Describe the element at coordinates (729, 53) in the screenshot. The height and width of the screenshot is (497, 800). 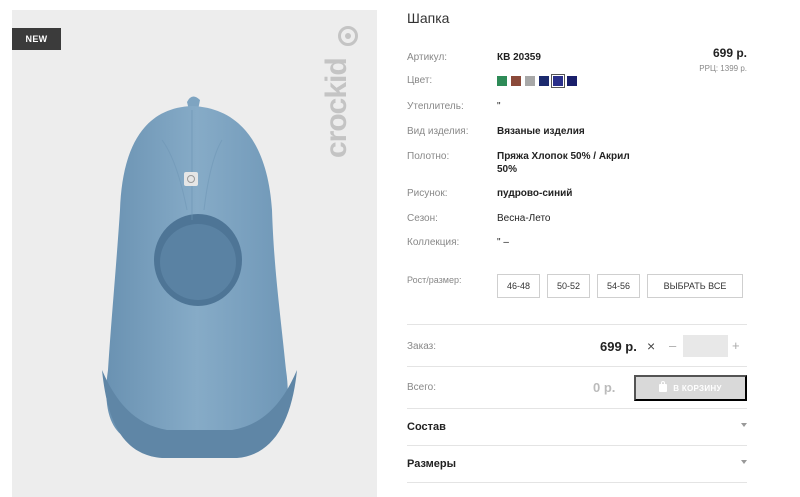
I see `product-price: 699 р.` at that location.